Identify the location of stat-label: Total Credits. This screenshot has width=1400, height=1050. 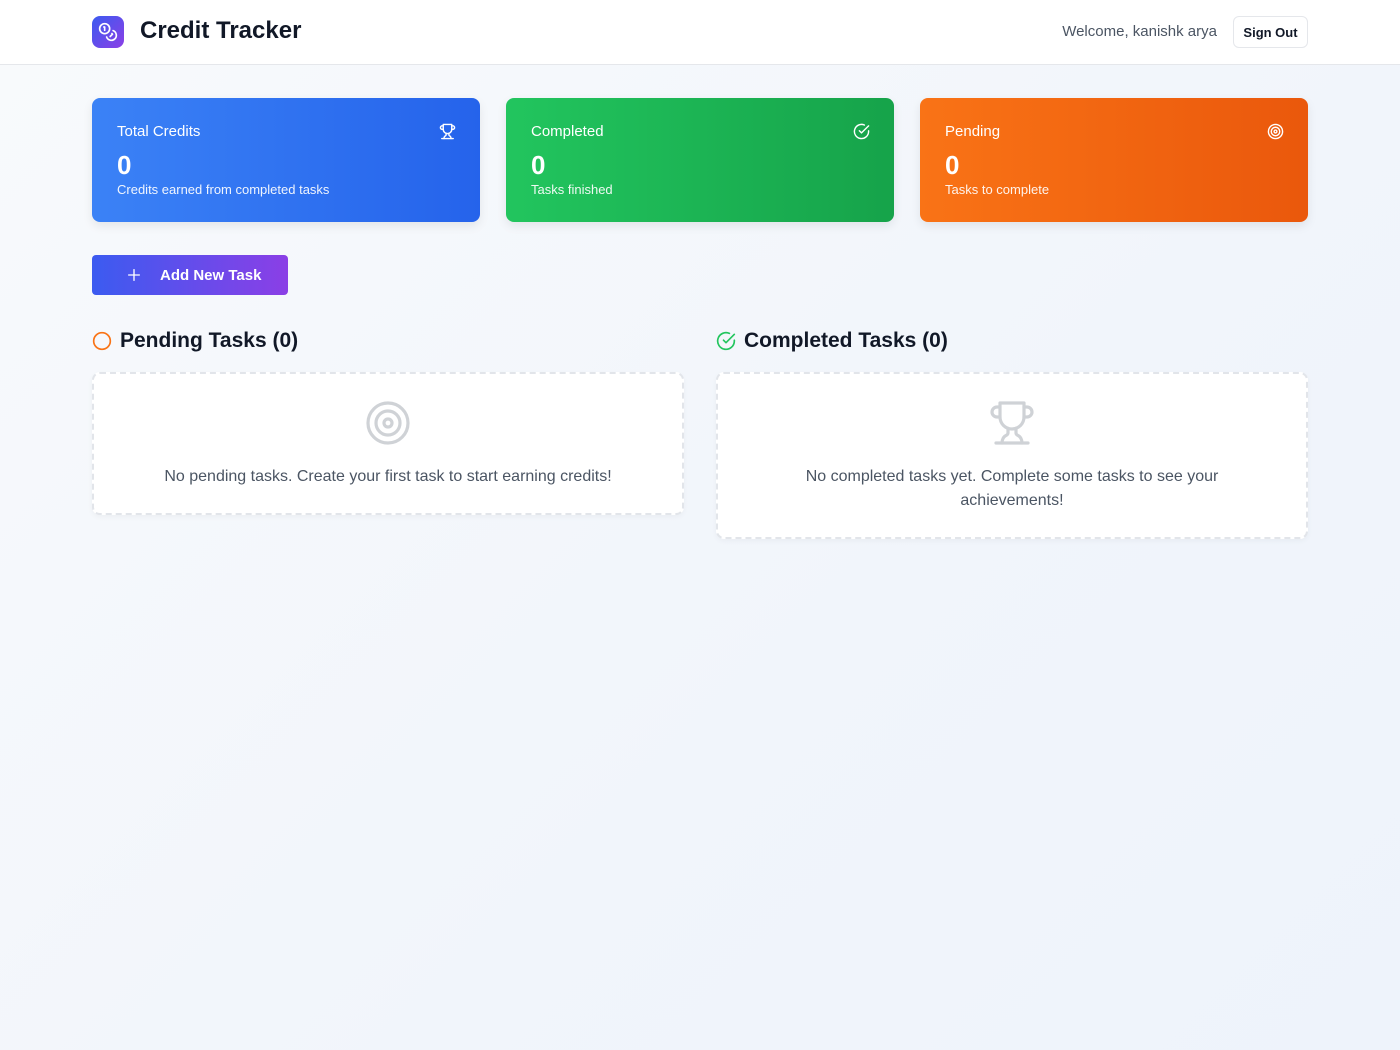
(159, 131).